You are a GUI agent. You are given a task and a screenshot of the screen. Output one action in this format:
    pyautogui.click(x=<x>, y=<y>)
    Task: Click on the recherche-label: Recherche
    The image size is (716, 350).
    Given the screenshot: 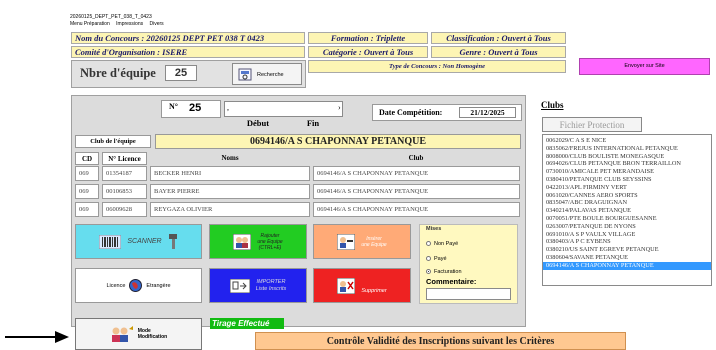 What is the action you would take?
    pyautogui.click(x=270, y=75)
    